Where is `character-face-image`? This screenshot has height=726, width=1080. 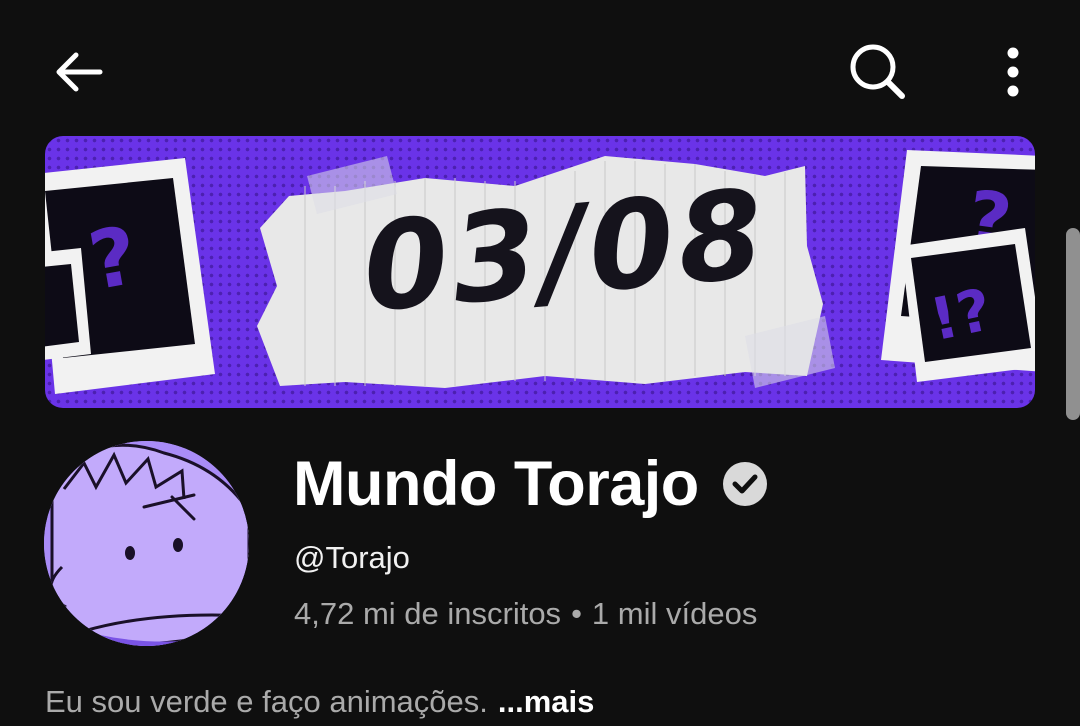
character-face-image is located at coordinates (146, 543).